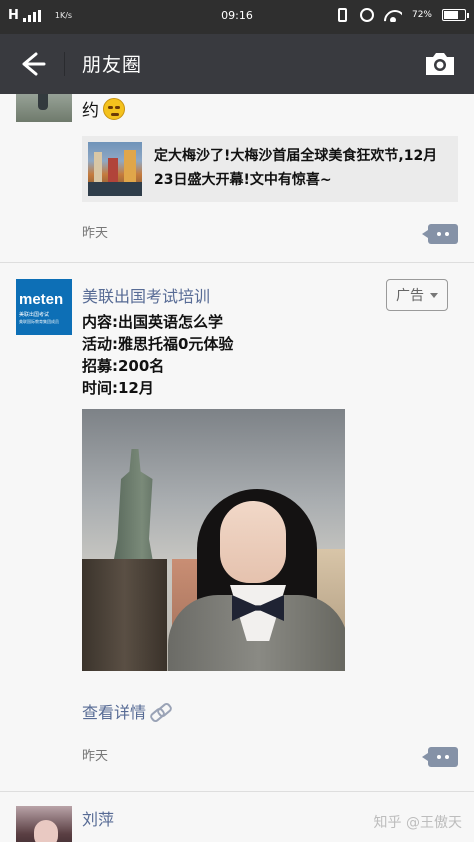 This screenshot has height=842, width=474. What do you see at coordinates (393, 15) in the screenshot?
I see `wifi-icon` at bounding box center [393, 15].